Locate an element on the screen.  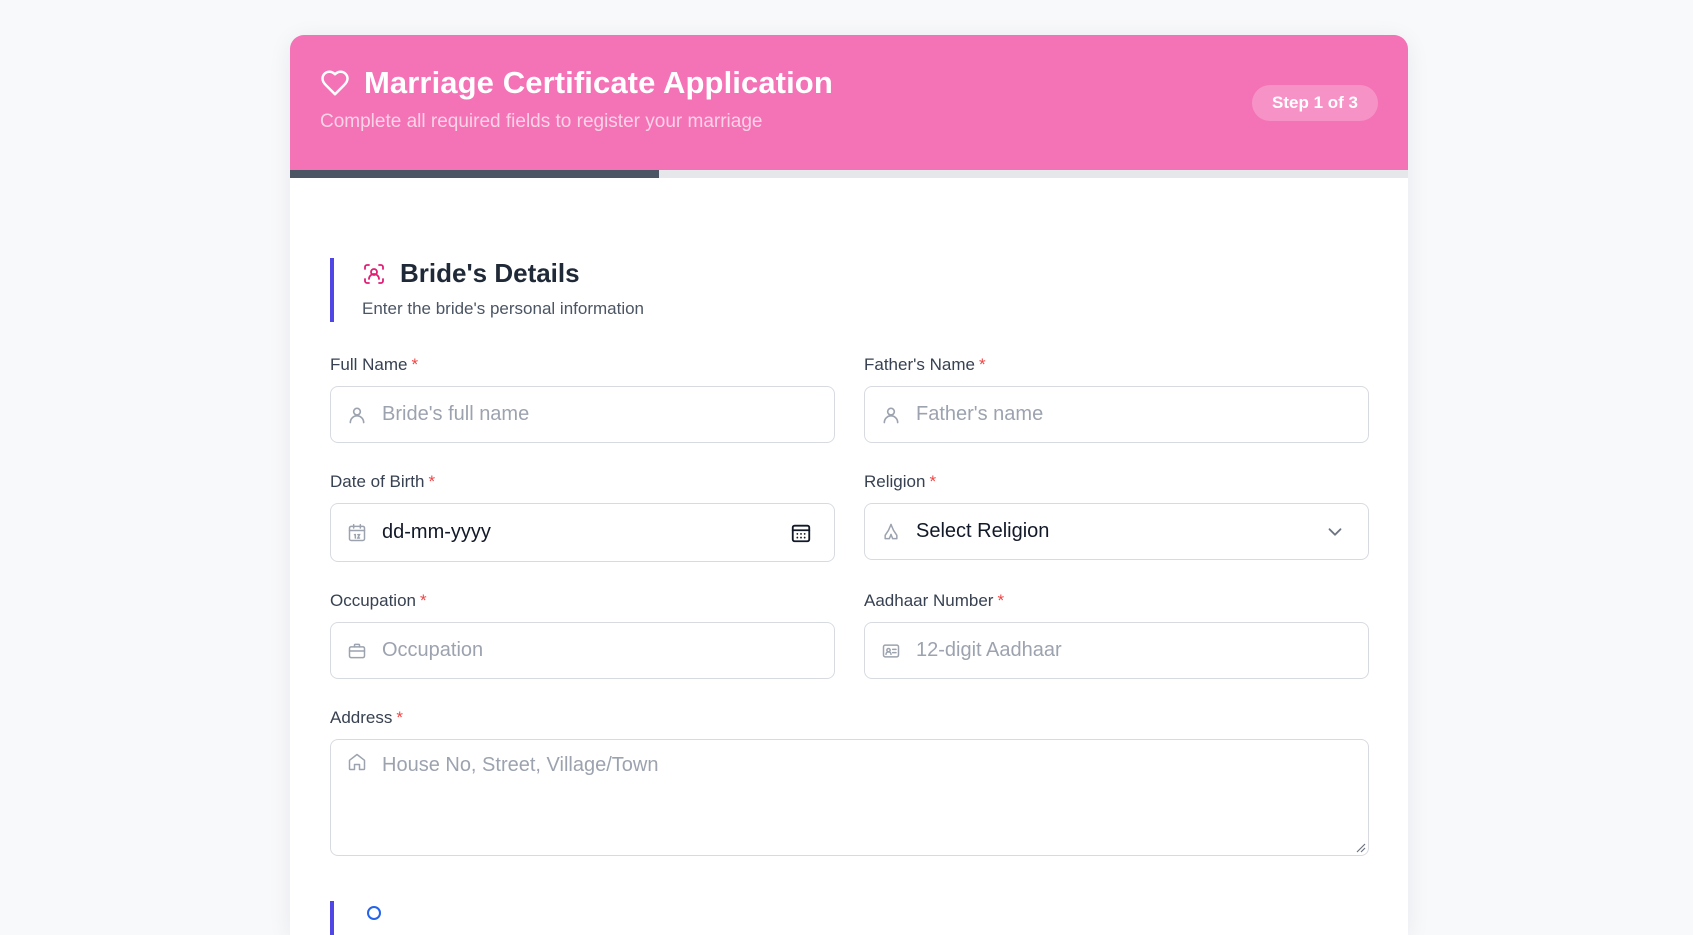
fathers-name-label: Father's Name is located at coordinates (919, 364).